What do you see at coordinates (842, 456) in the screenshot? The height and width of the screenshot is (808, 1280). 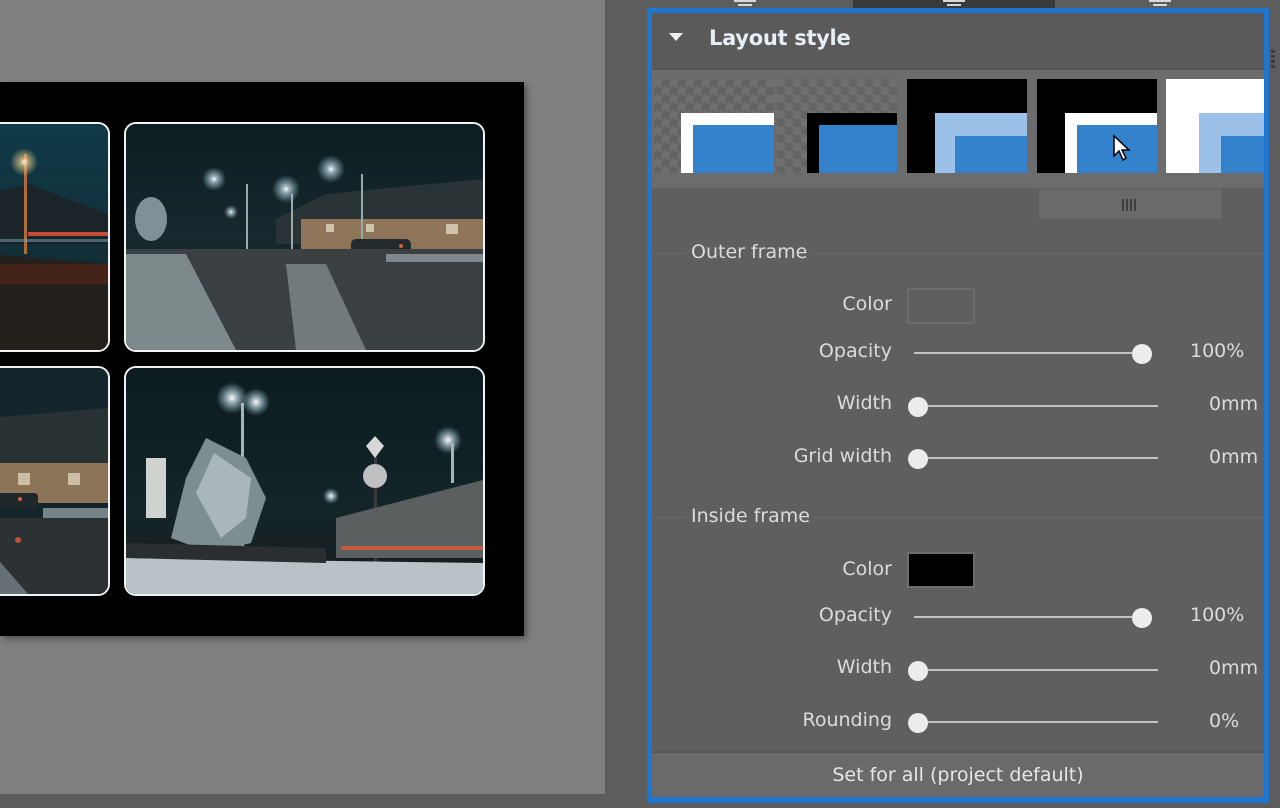 I see `outer-grid-width-label: Grid width` at bounding box center [842, 456].